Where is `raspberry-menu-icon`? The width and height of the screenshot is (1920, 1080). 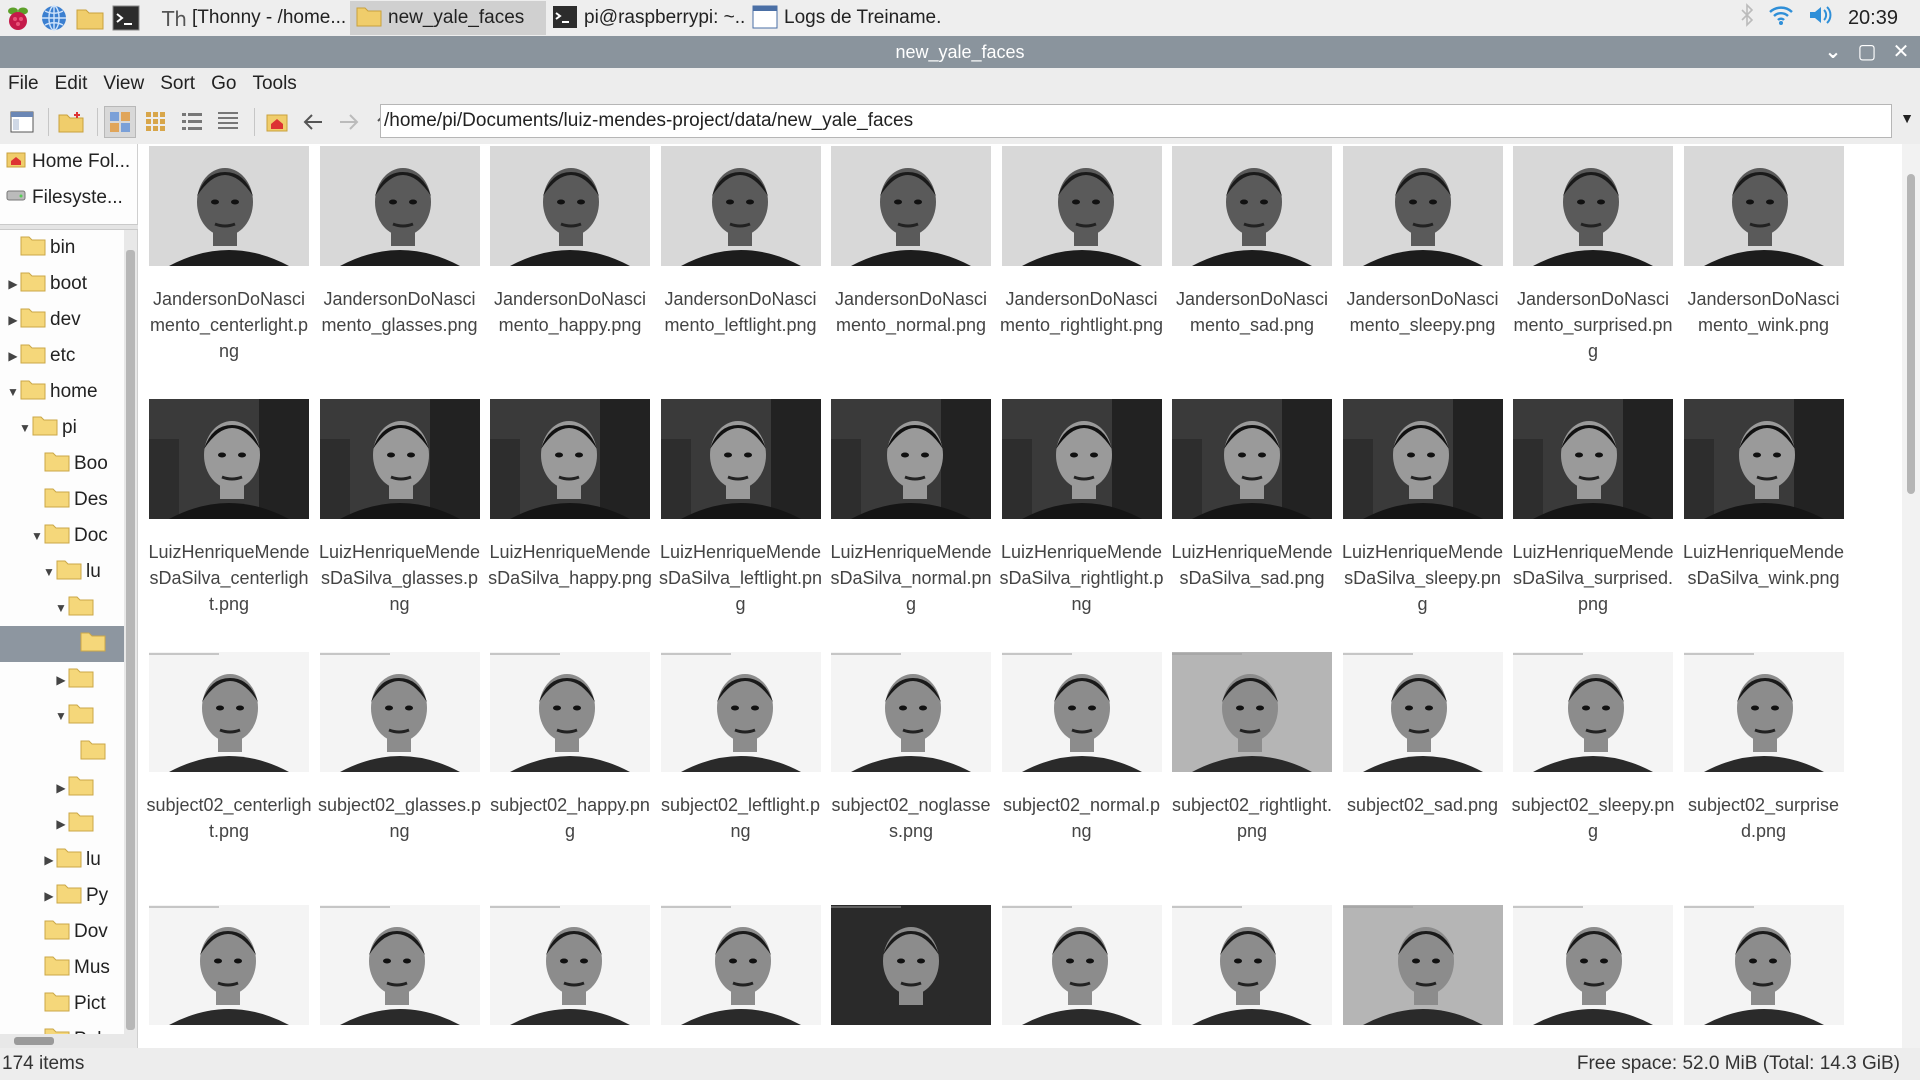 raspberry-menu-icon is located at coordinates (18, 18).